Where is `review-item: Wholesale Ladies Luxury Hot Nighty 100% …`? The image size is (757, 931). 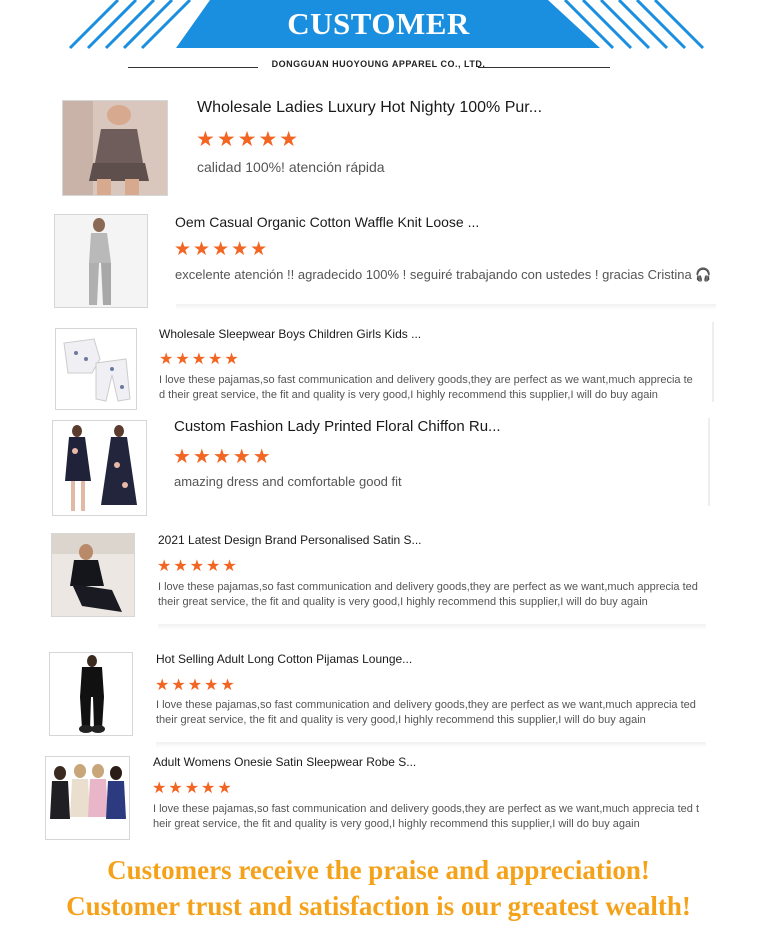 review-item: Wholesale Ladies Luxury Hot Nighty 100% … is located at coordinates (378, 145).